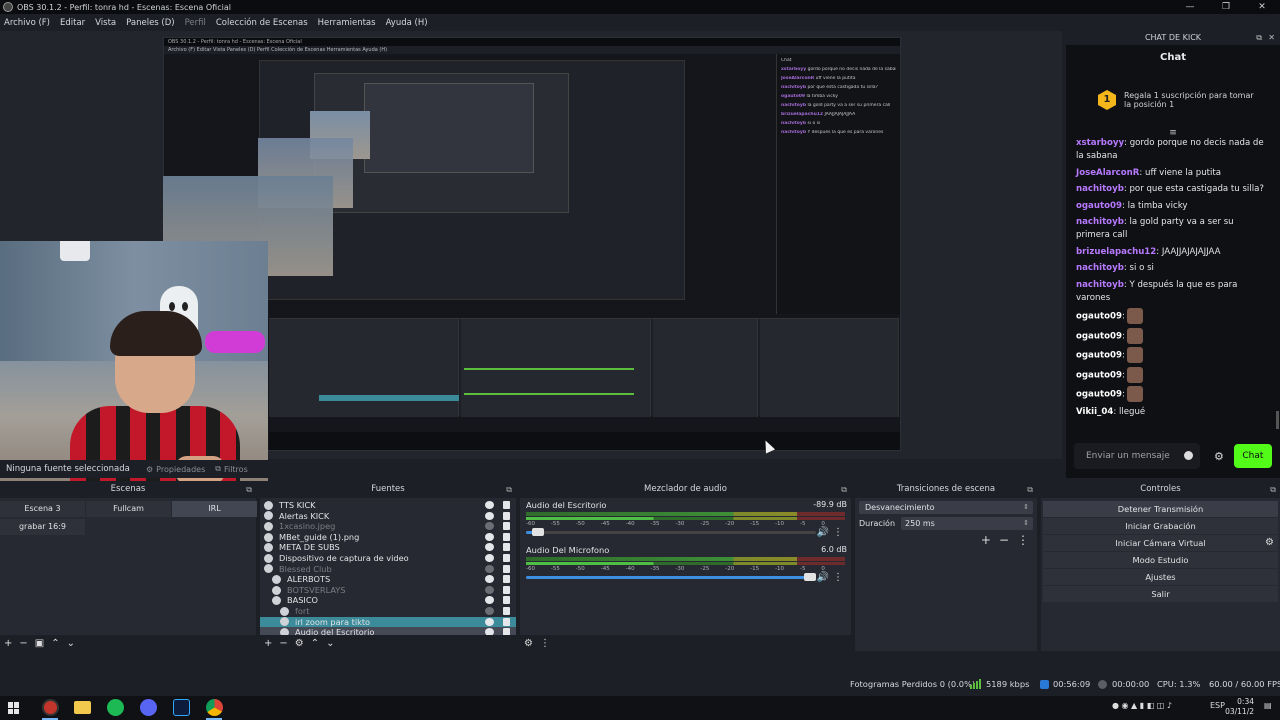 The height and width of the screenshot is (720, 1280). What do you see at coordinates (72, 23) in the screenshot?
I see `menu-edit: Editar` at bounding box center [72, 23].